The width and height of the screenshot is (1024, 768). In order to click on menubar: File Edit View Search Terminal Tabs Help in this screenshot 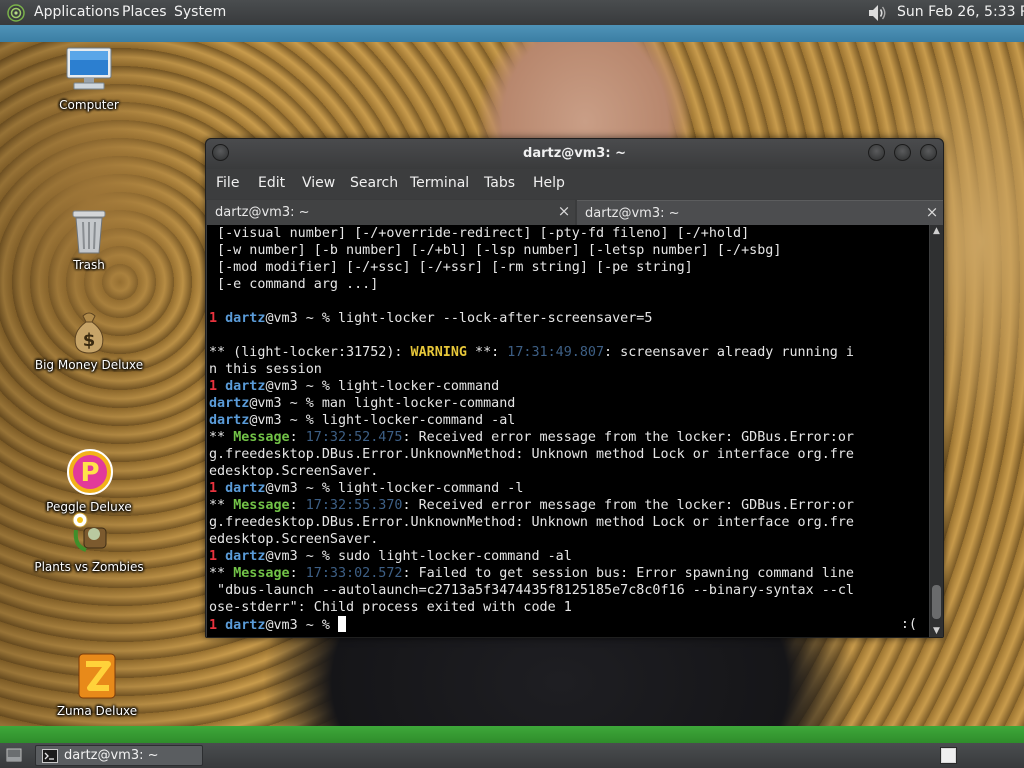, I will do `click(574, 184)`.